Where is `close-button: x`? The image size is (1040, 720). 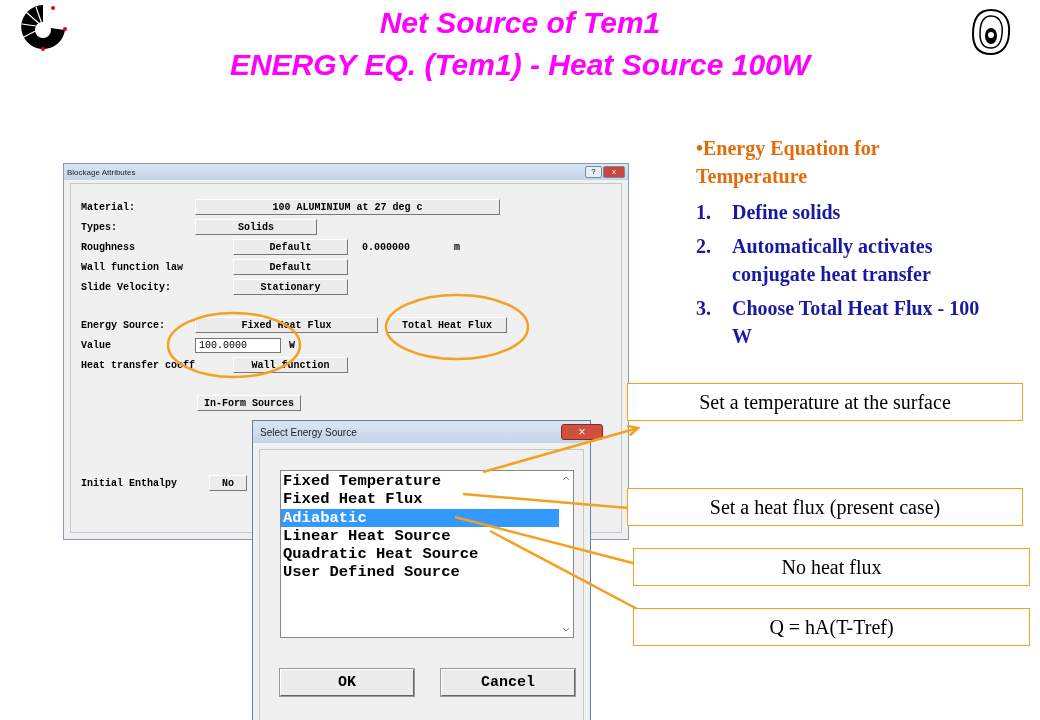 close-button: x is located at coordinates (614, 172).